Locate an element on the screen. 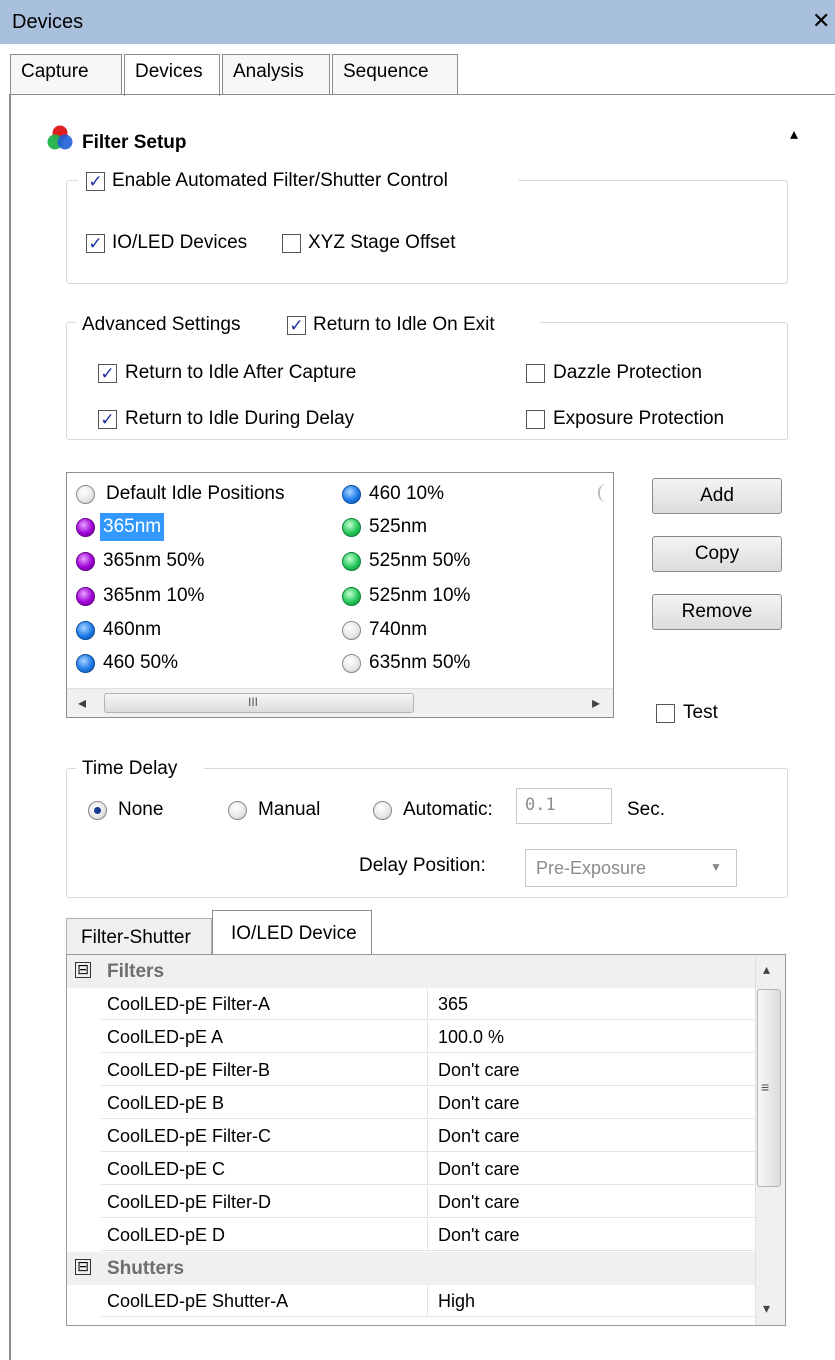 This screenshot has width=835, height=1360. seconds-unit-label: Sec. is located at coordinates (646, 809).